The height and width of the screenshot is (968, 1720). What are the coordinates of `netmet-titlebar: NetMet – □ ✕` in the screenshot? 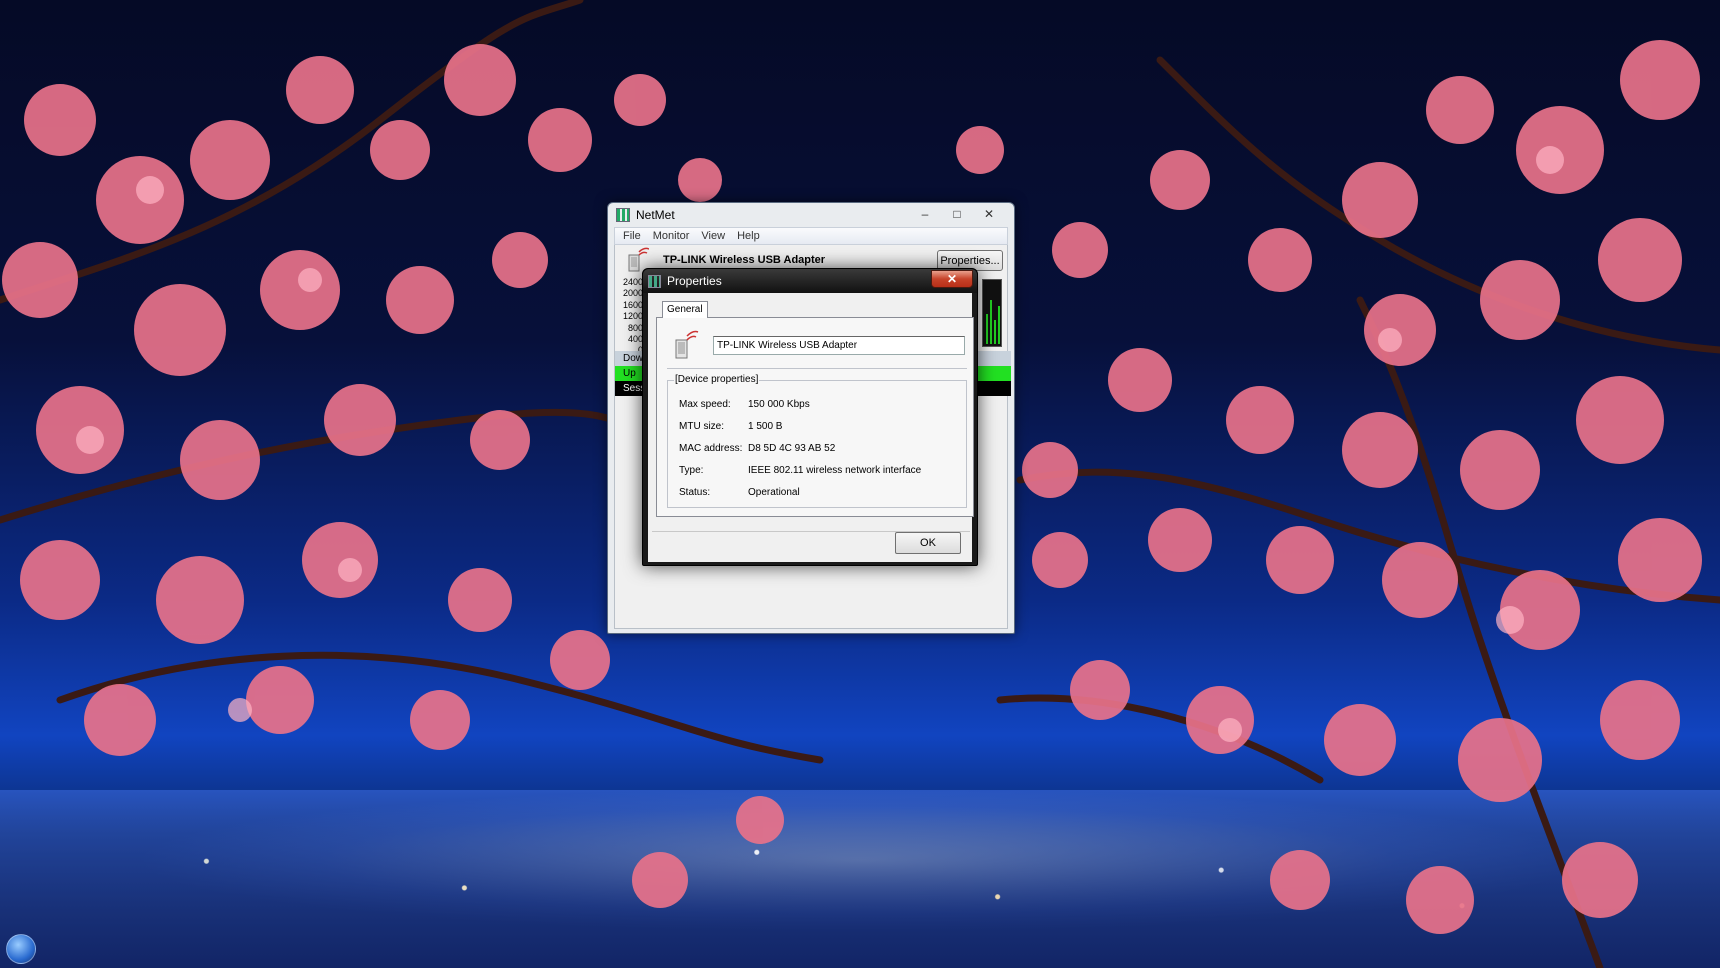 It's located at (811, 215).